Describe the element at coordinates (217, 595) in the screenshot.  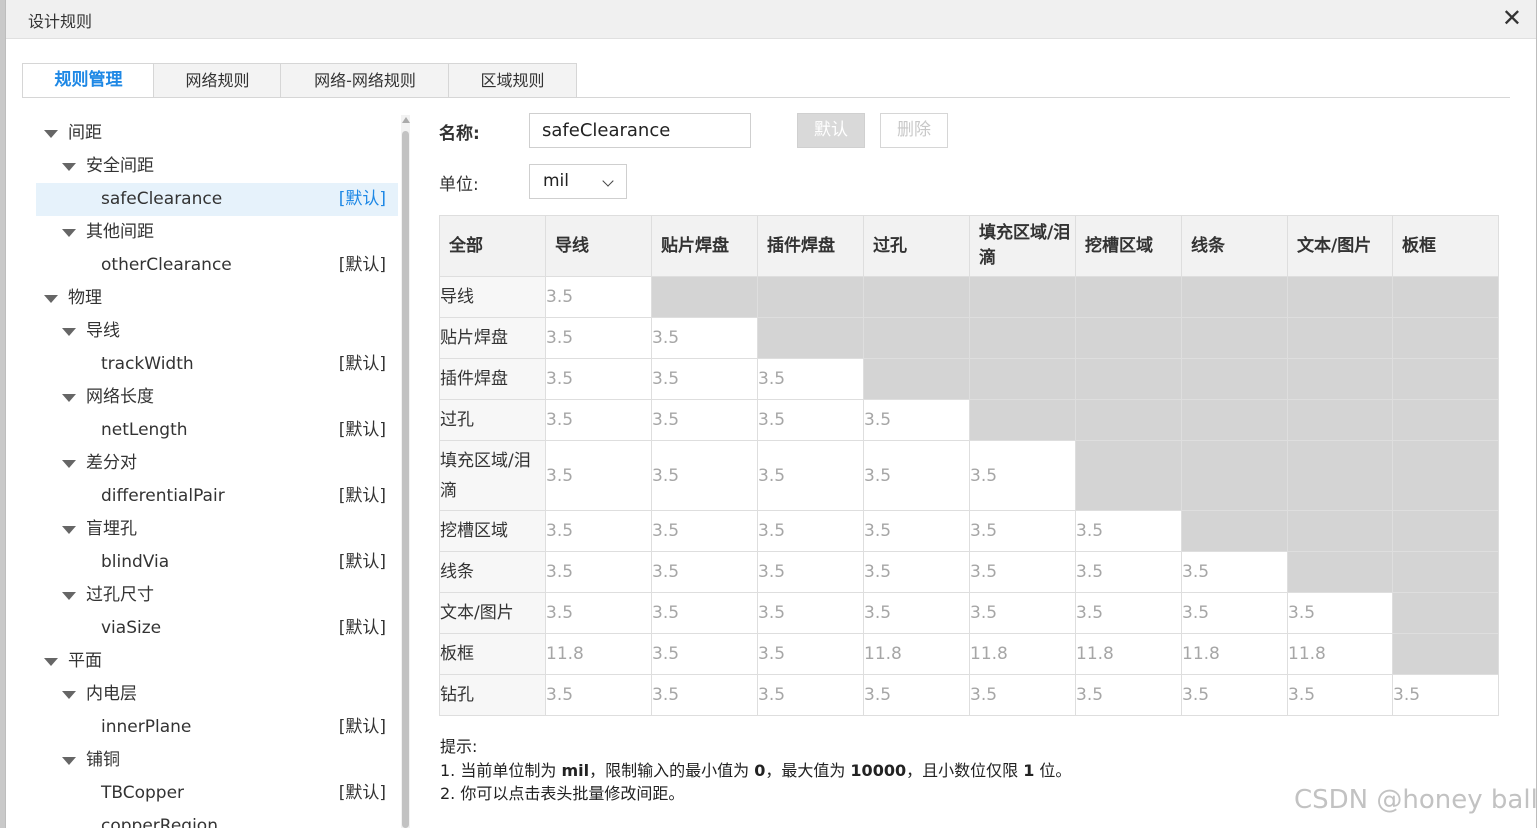
I see `tree-category-14: 过孔尺寸` at that location.